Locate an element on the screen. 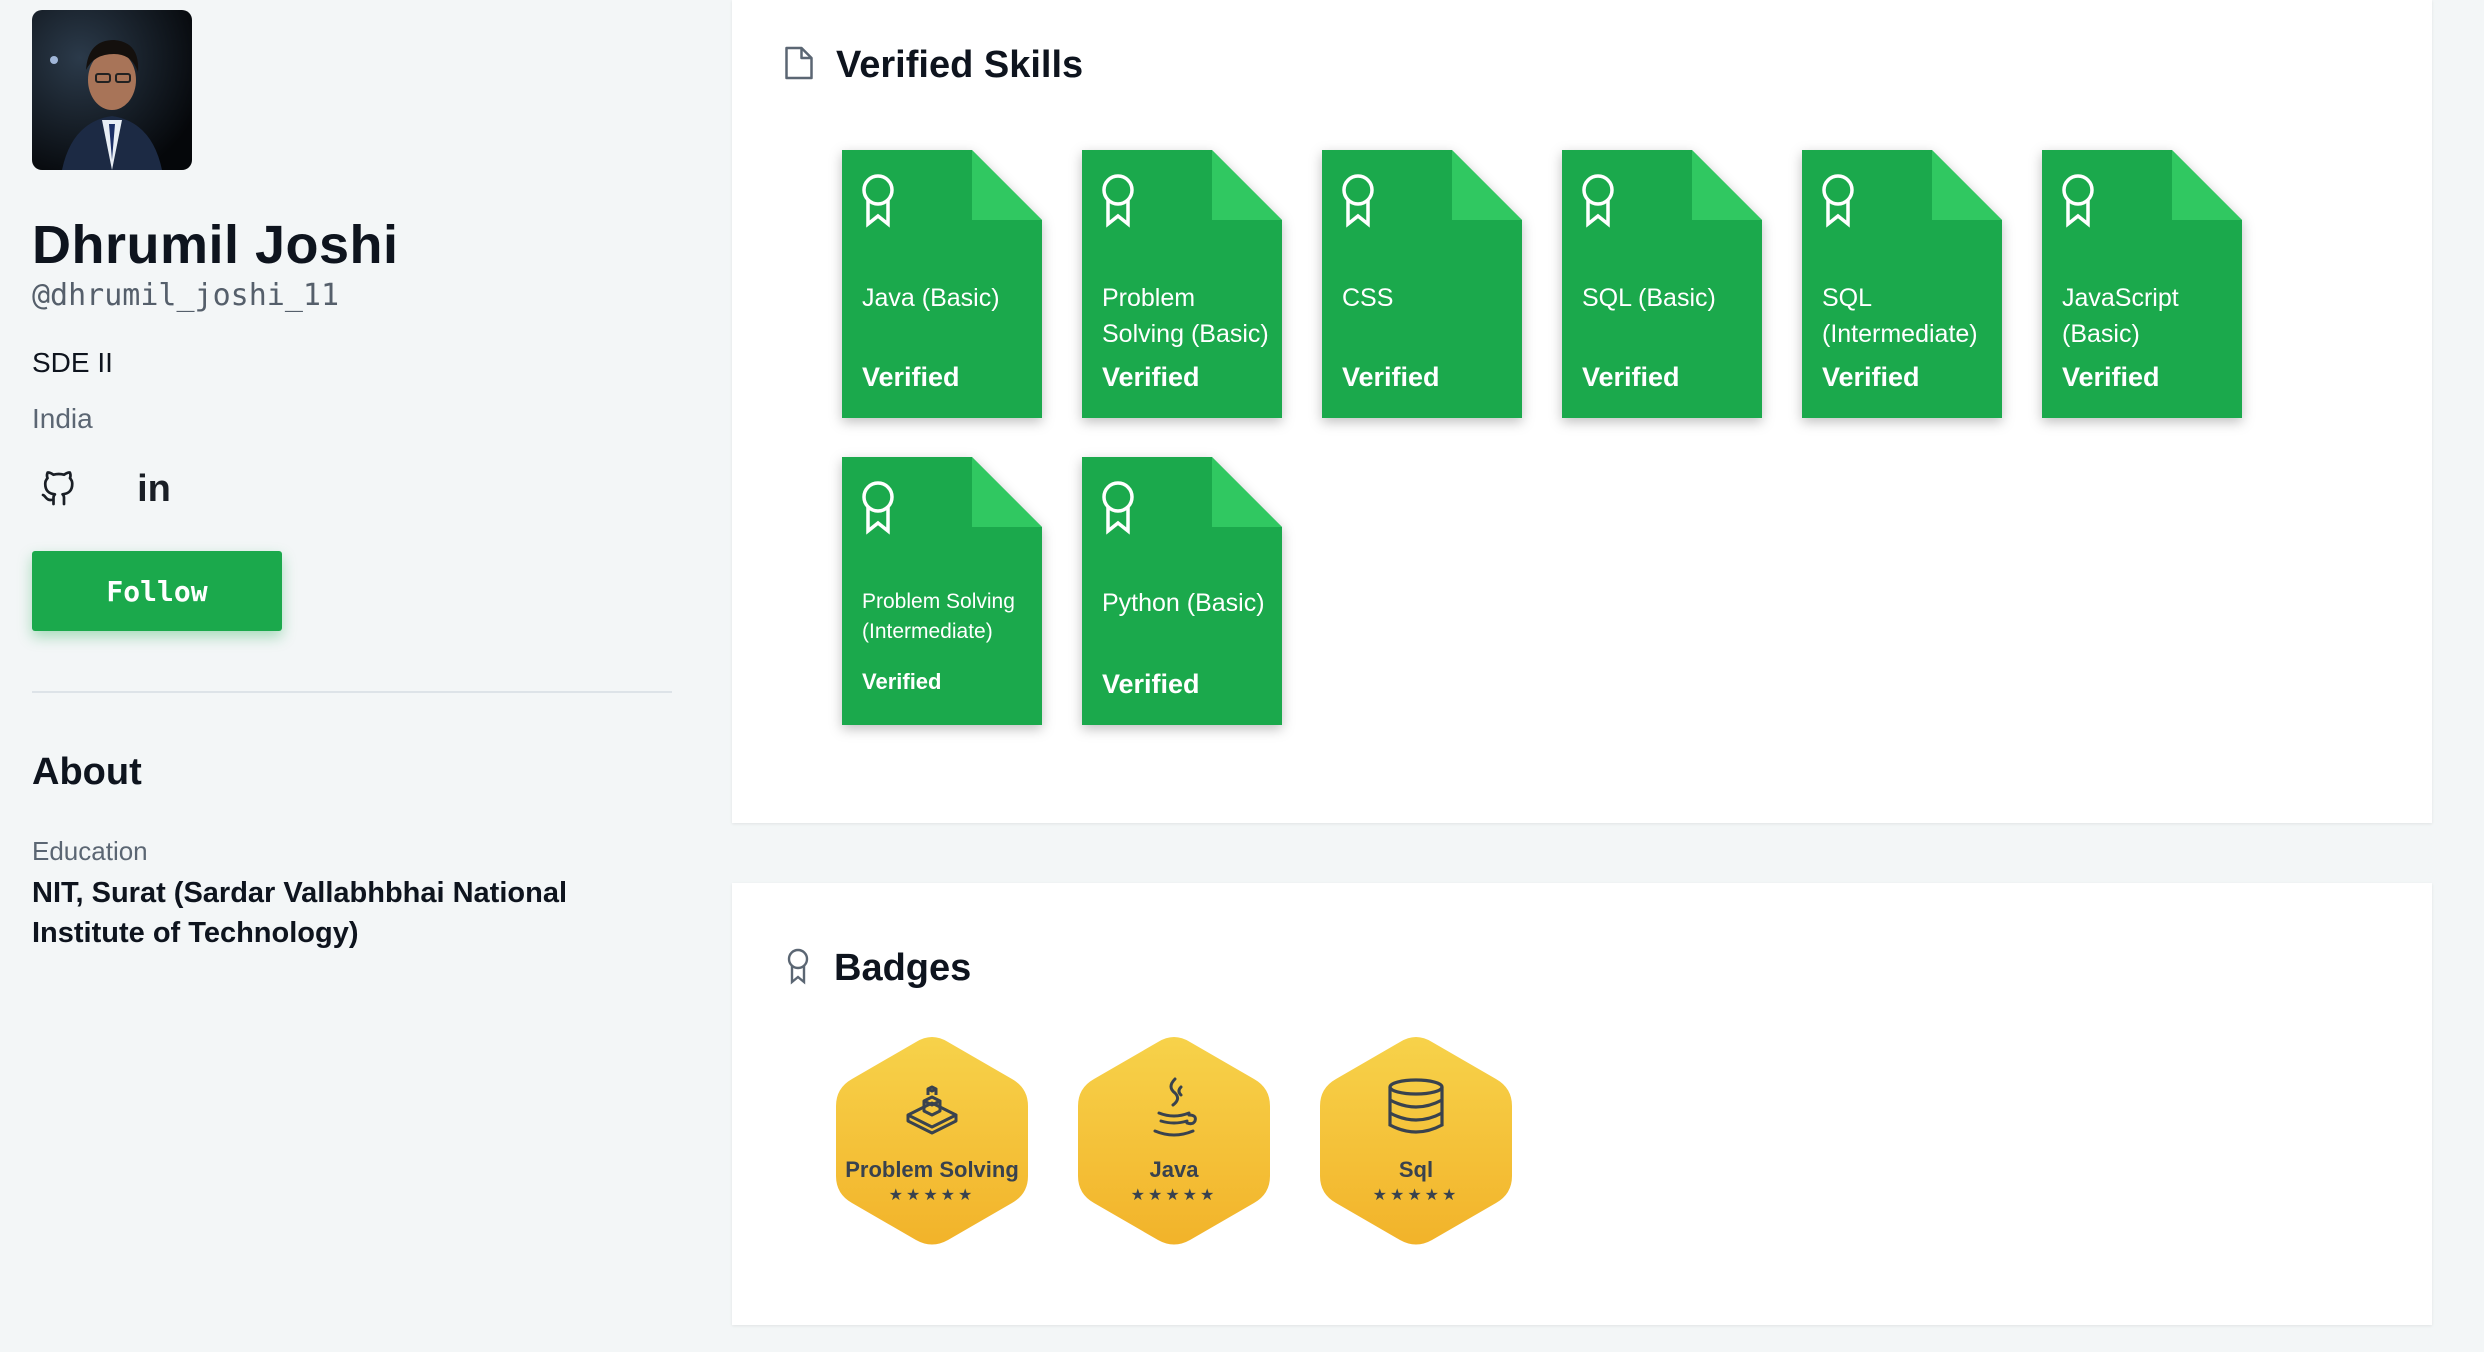 The height and width of the screenshot is (1352, 2484). certificate-card: Java (Basic) Verified is located at coordinates (942, 284).